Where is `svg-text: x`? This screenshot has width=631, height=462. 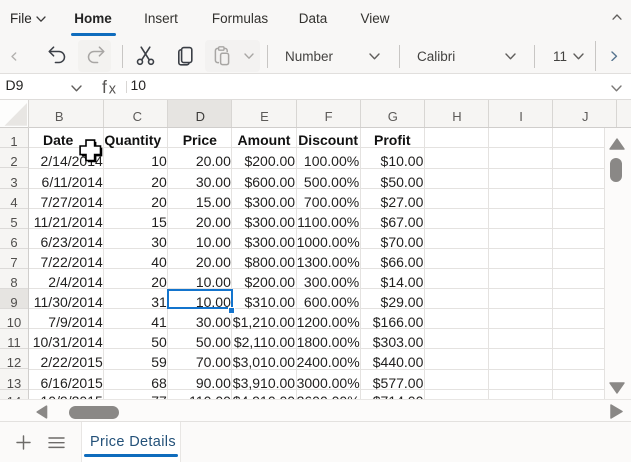
svg-text: x is located at coordinates (113, 89).